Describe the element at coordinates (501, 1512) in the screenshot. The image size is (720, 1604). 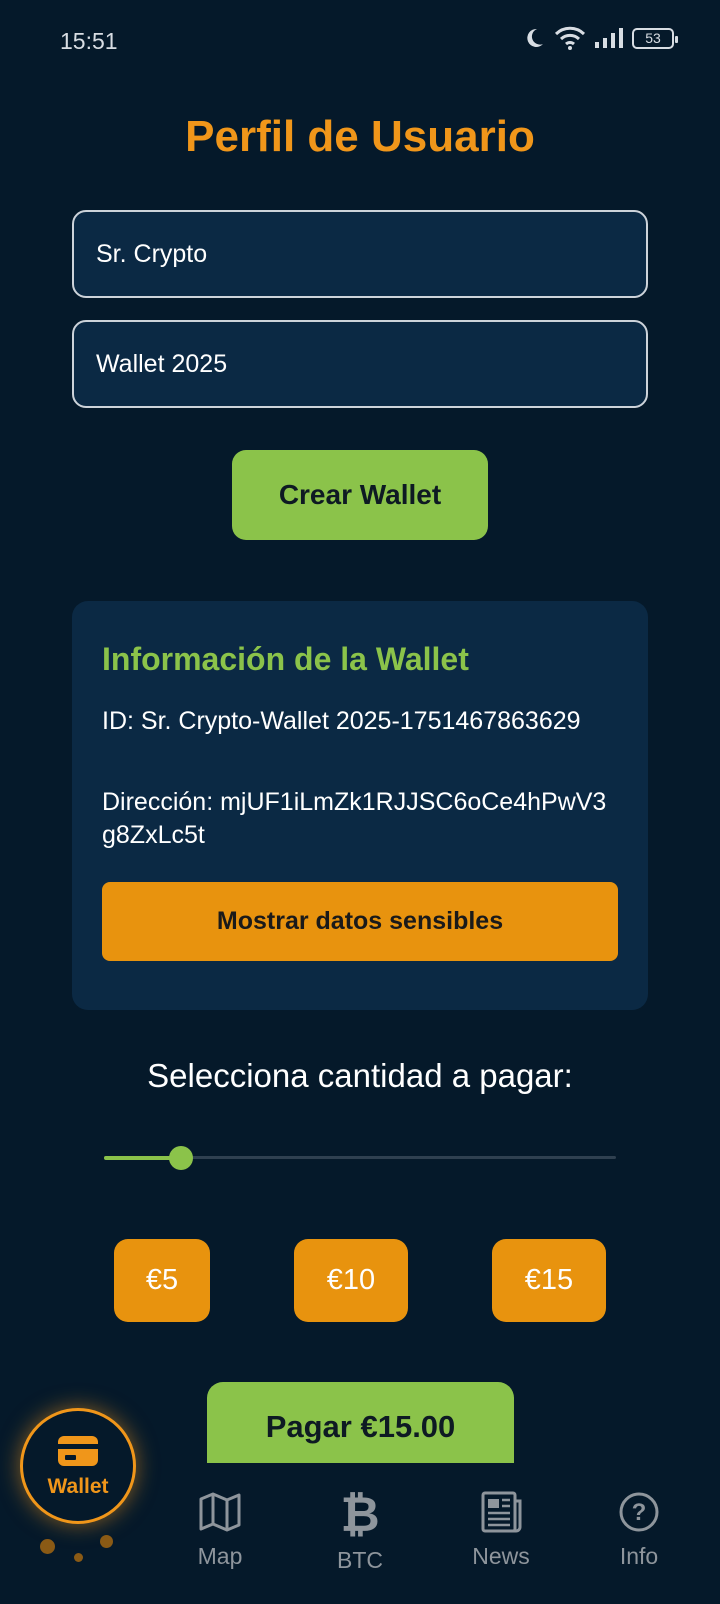
I see `newspaper-icon` at that location.